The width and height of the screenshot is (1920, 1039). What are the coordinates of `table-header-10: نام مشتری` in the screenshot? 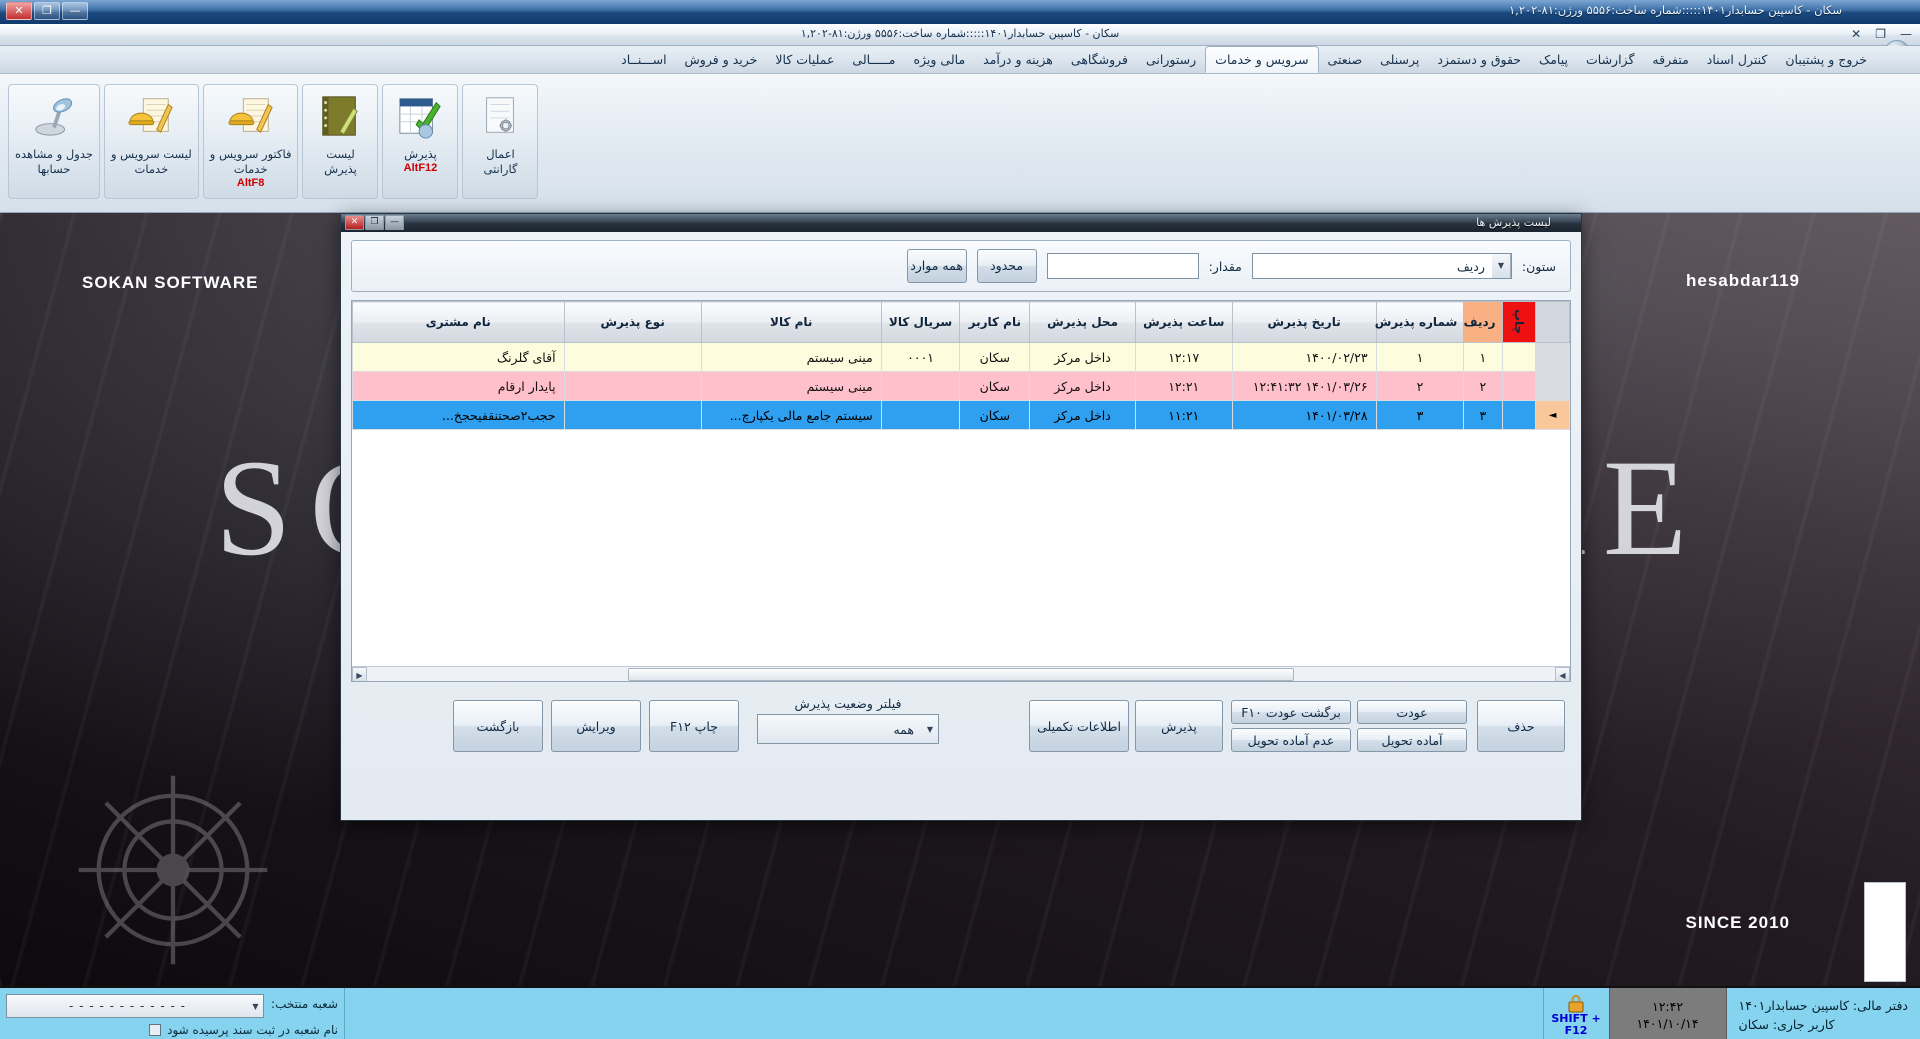 It's located at (458, 322).